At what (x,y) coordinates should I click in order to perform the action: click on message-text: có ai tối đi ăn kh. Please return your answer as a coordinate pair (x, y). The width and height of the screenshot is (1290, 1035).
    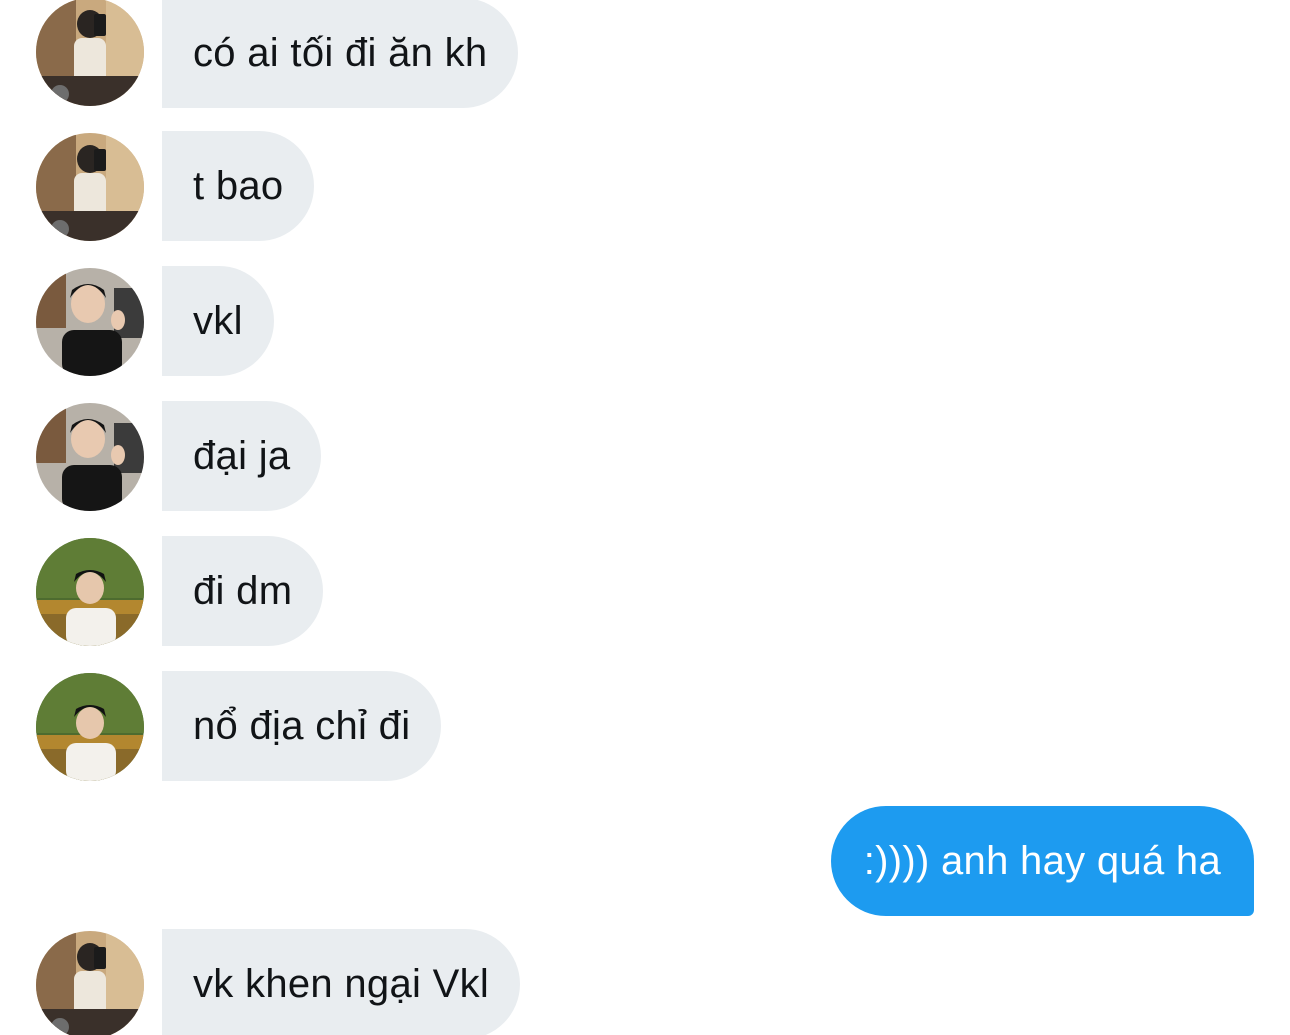
    Looking at the image, I should click on (340, 52).